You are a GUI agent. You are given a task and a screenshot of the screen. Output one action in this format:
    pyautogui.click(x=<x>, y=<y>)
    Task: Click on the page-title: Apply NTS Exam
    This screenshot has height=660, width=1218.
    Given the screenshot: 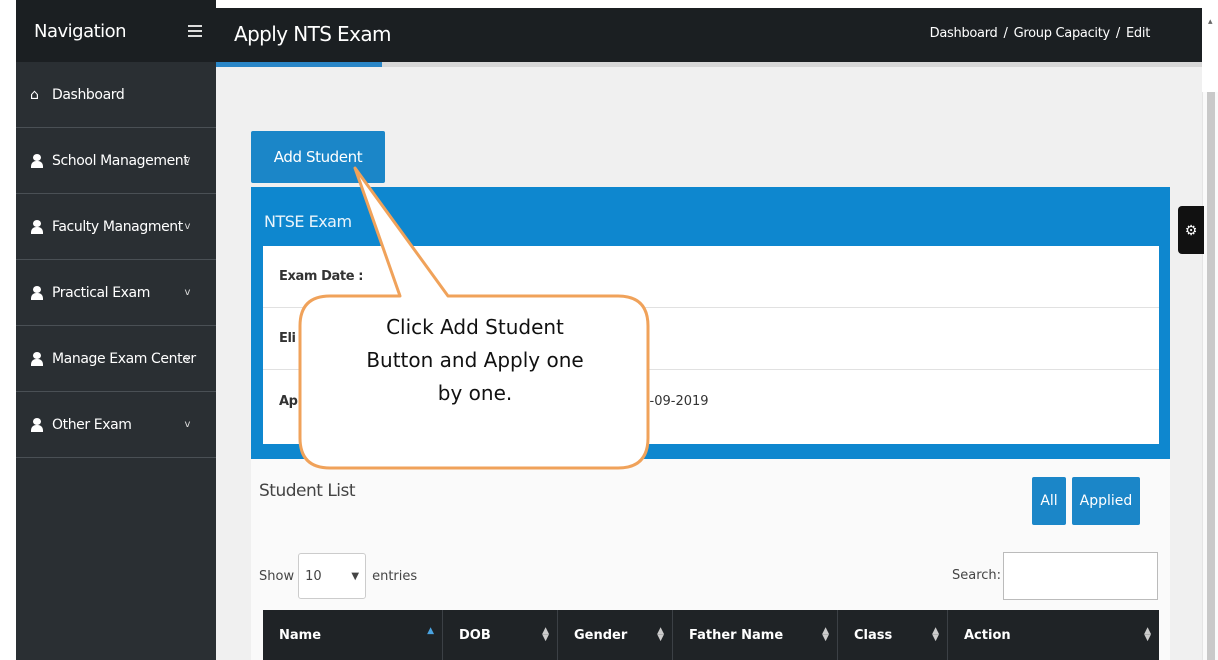 What is the action you would take?
    pyautogui.click(x=312, y=34)
    